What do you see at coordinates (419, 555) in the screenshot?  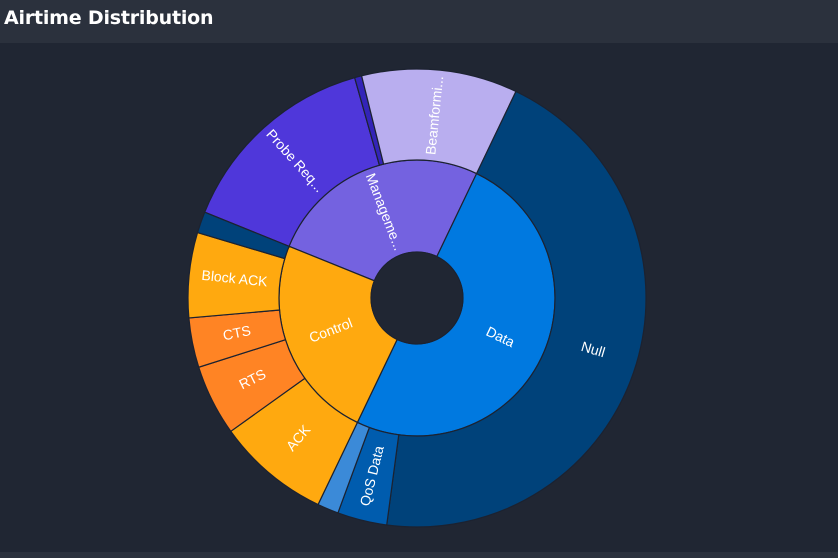 I see `panel-footer-strip` at bounding box center [419, 555].